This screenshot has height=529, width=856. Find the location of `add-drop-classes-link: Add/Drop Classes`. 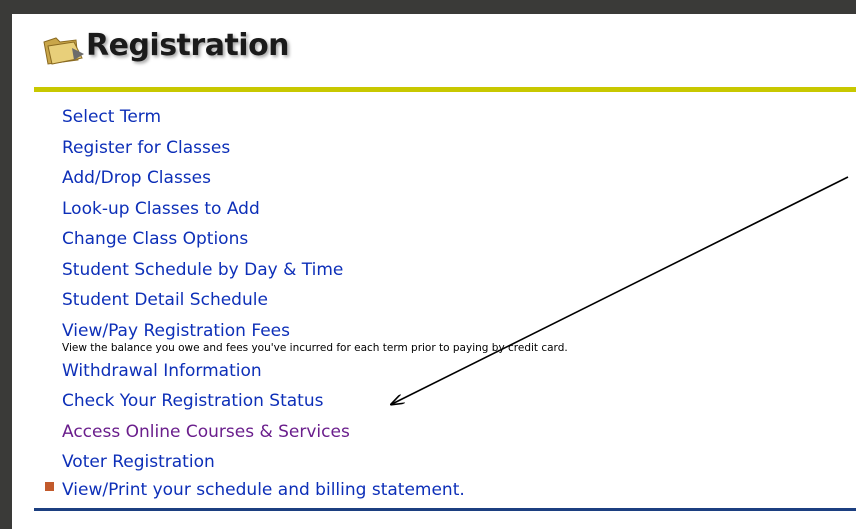

add-drop-classes-link: Add/Drop Classes is located at coordinates (457, 178).